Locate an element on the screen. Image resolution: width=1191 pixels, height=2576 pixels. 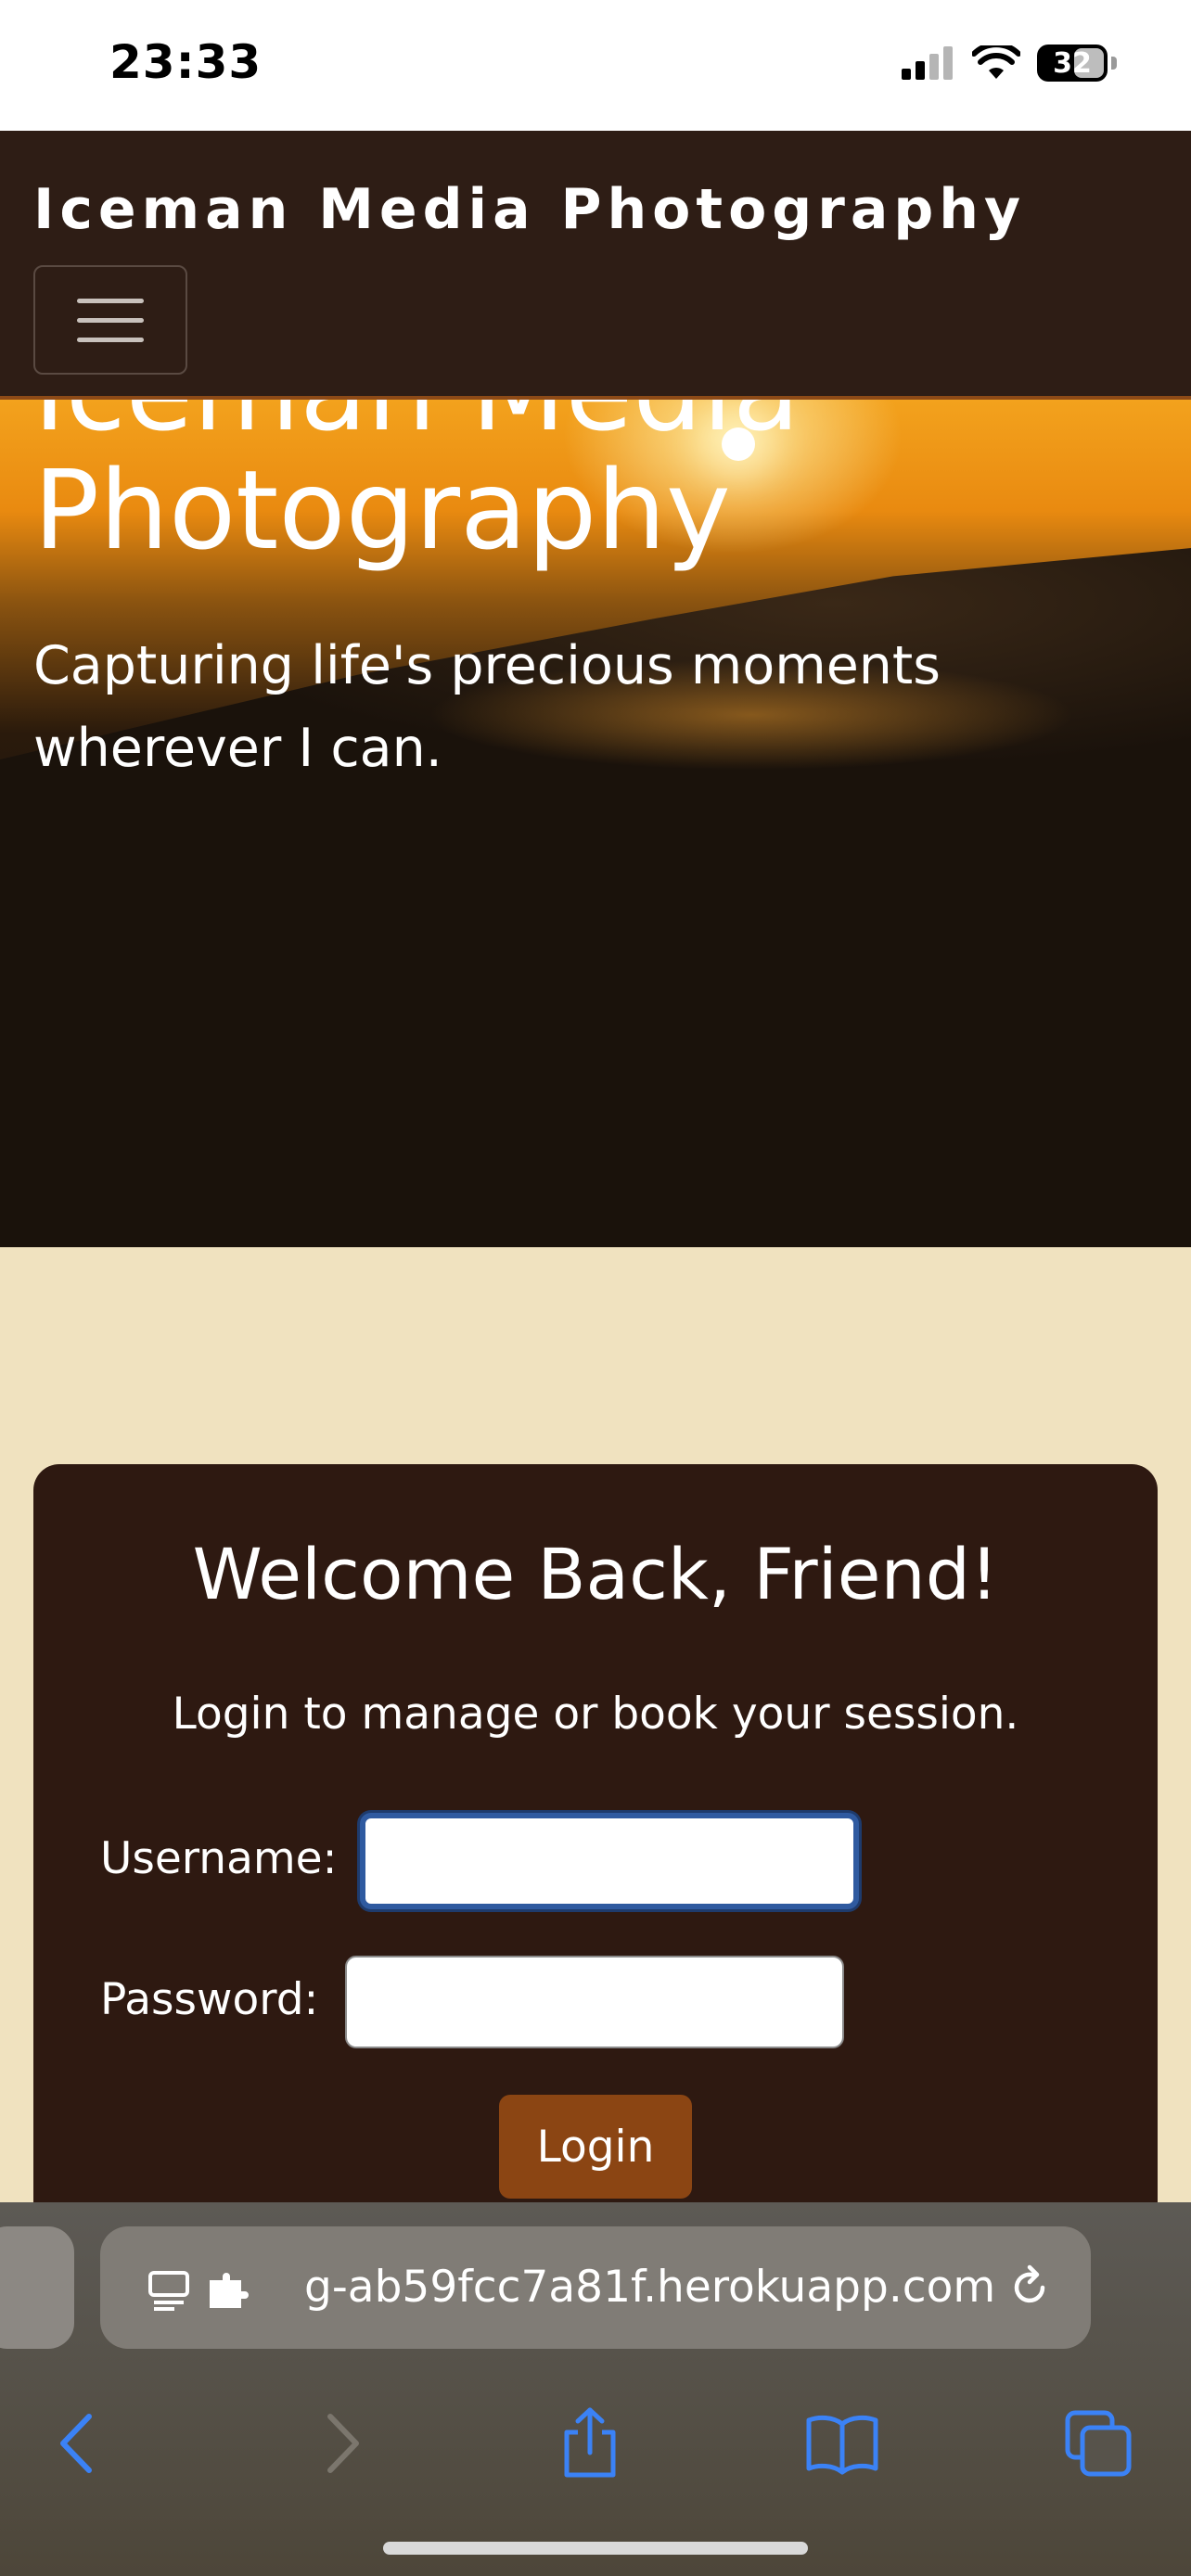
wifi-icon is located at coordinates (996, 62).